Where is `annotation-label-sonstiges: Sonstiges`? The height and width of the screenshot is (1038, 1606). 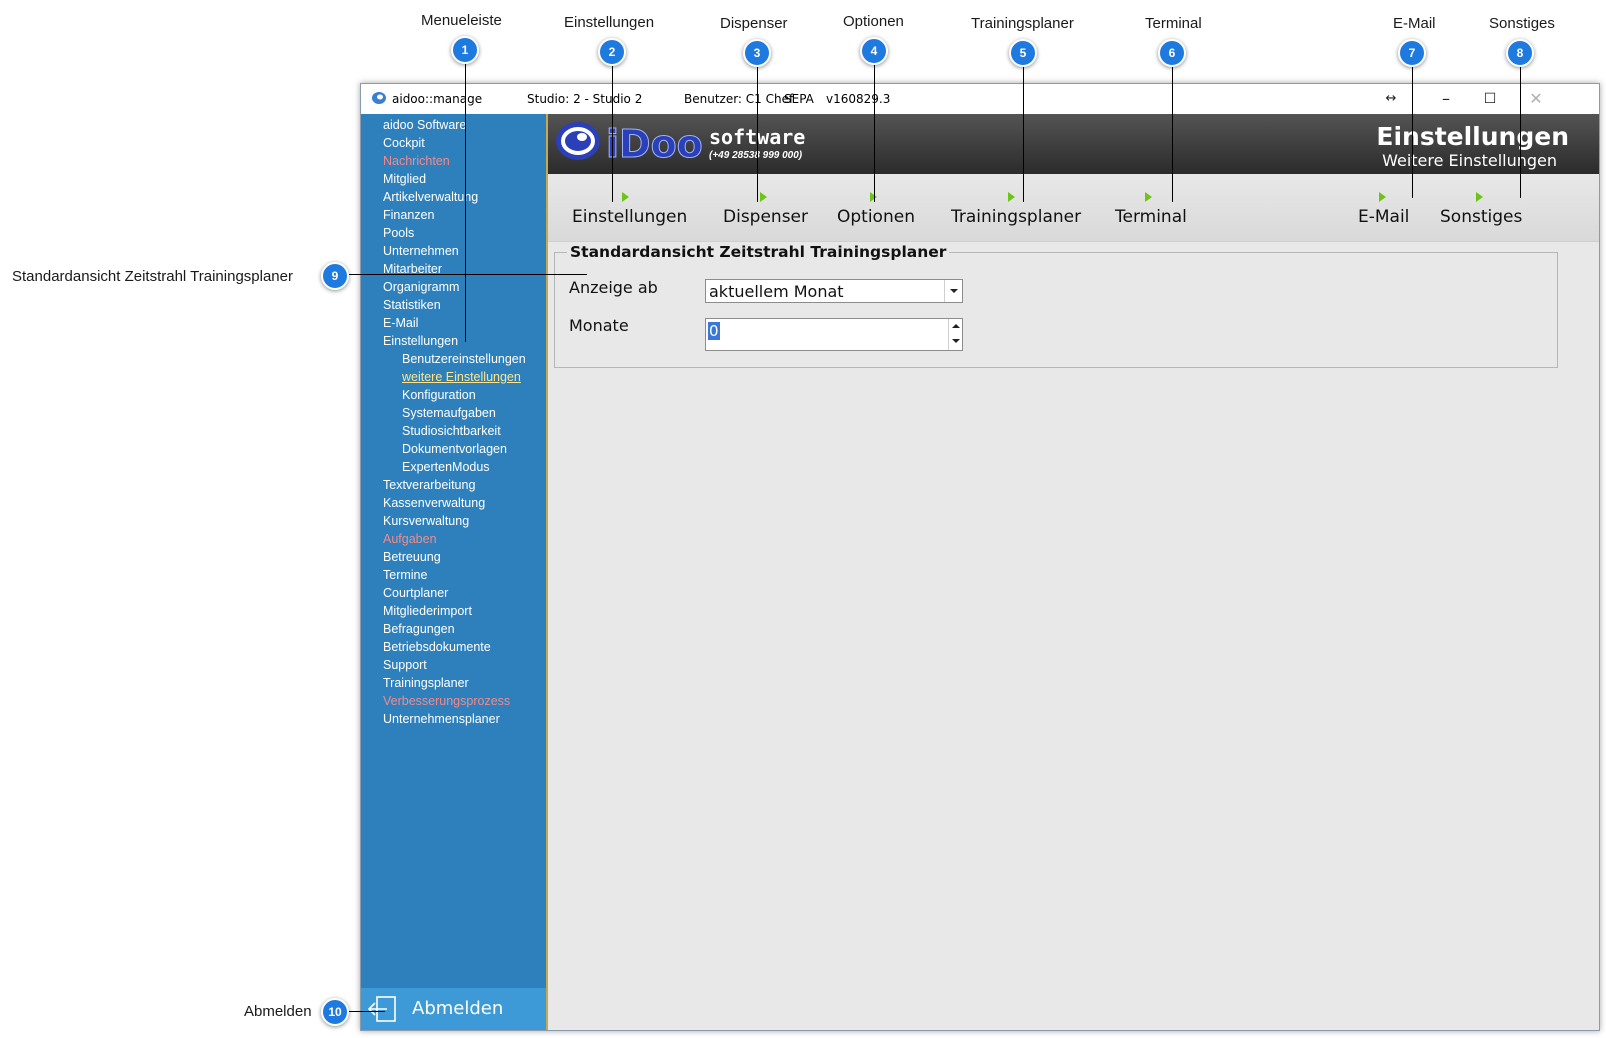
annotation-label-sonstiges: Sonstiges is located at coordinates (1522, 23).